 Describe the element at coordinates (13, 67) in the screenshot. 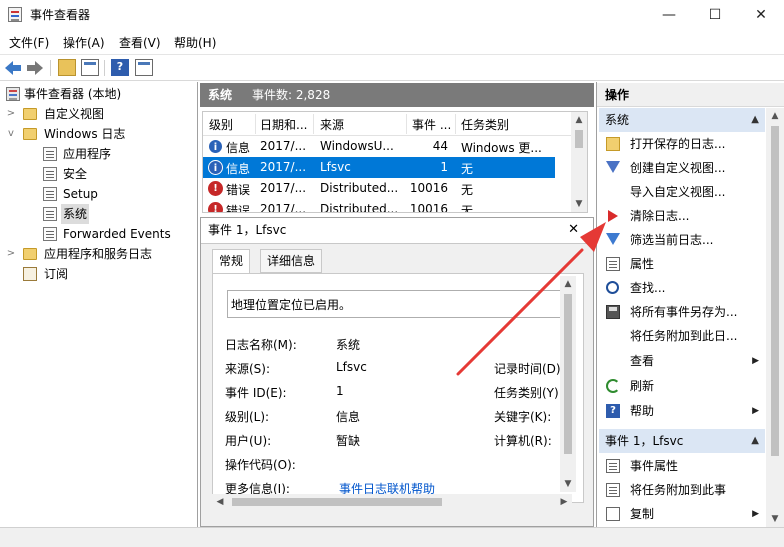

I see `back-icon` at that location.